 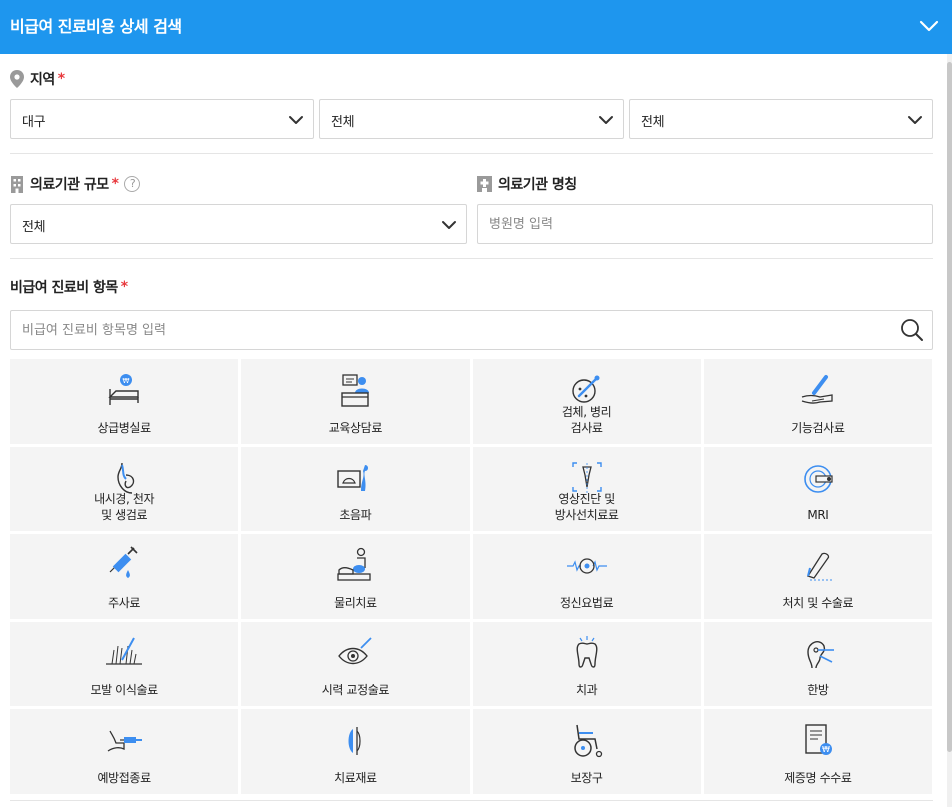 What do you see at coordinates (355, 427) in the screenshot?
I see `category-label: 교육상담료` at bounding box center [355, 427].